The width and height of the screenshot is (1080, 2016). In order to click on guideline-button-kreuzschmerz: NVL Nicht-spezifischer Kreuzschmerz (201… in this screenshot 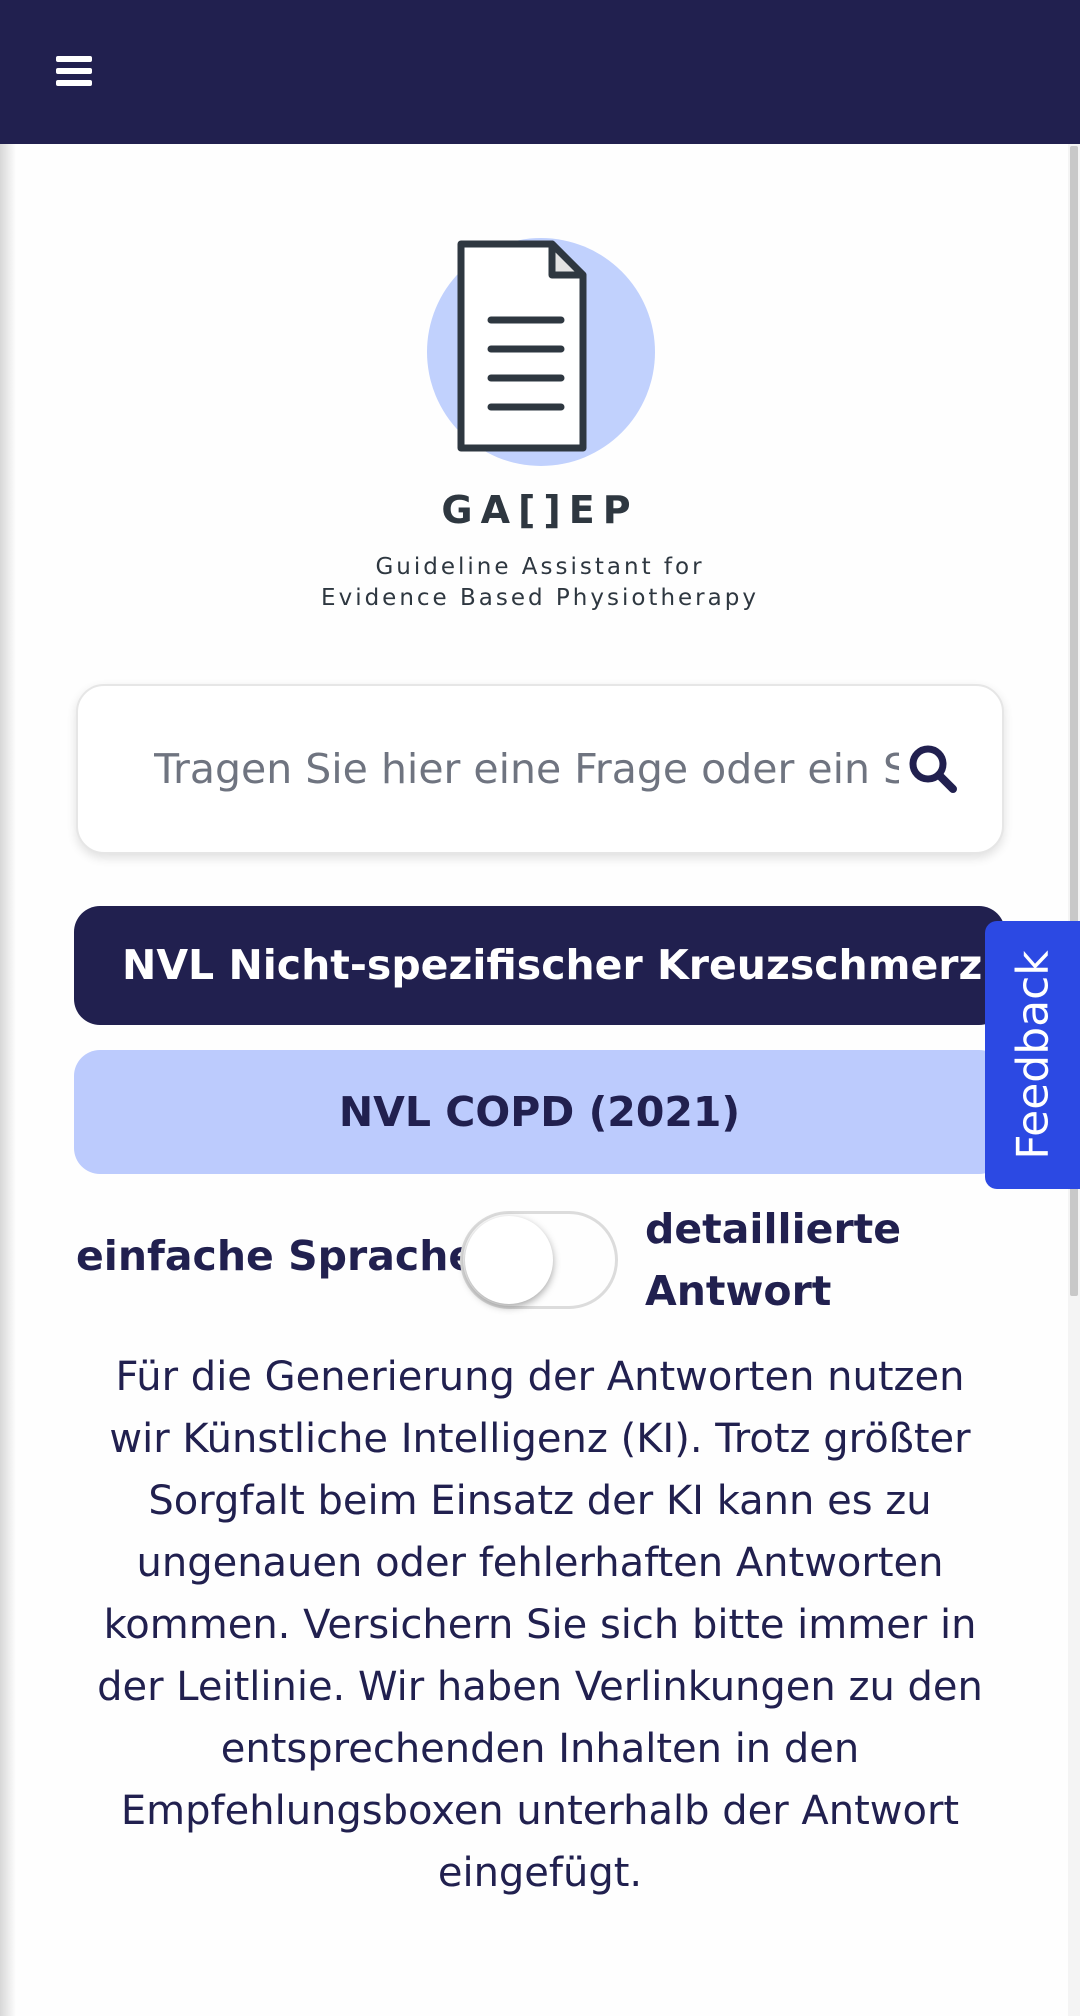, I will do `click(539, 965)`.